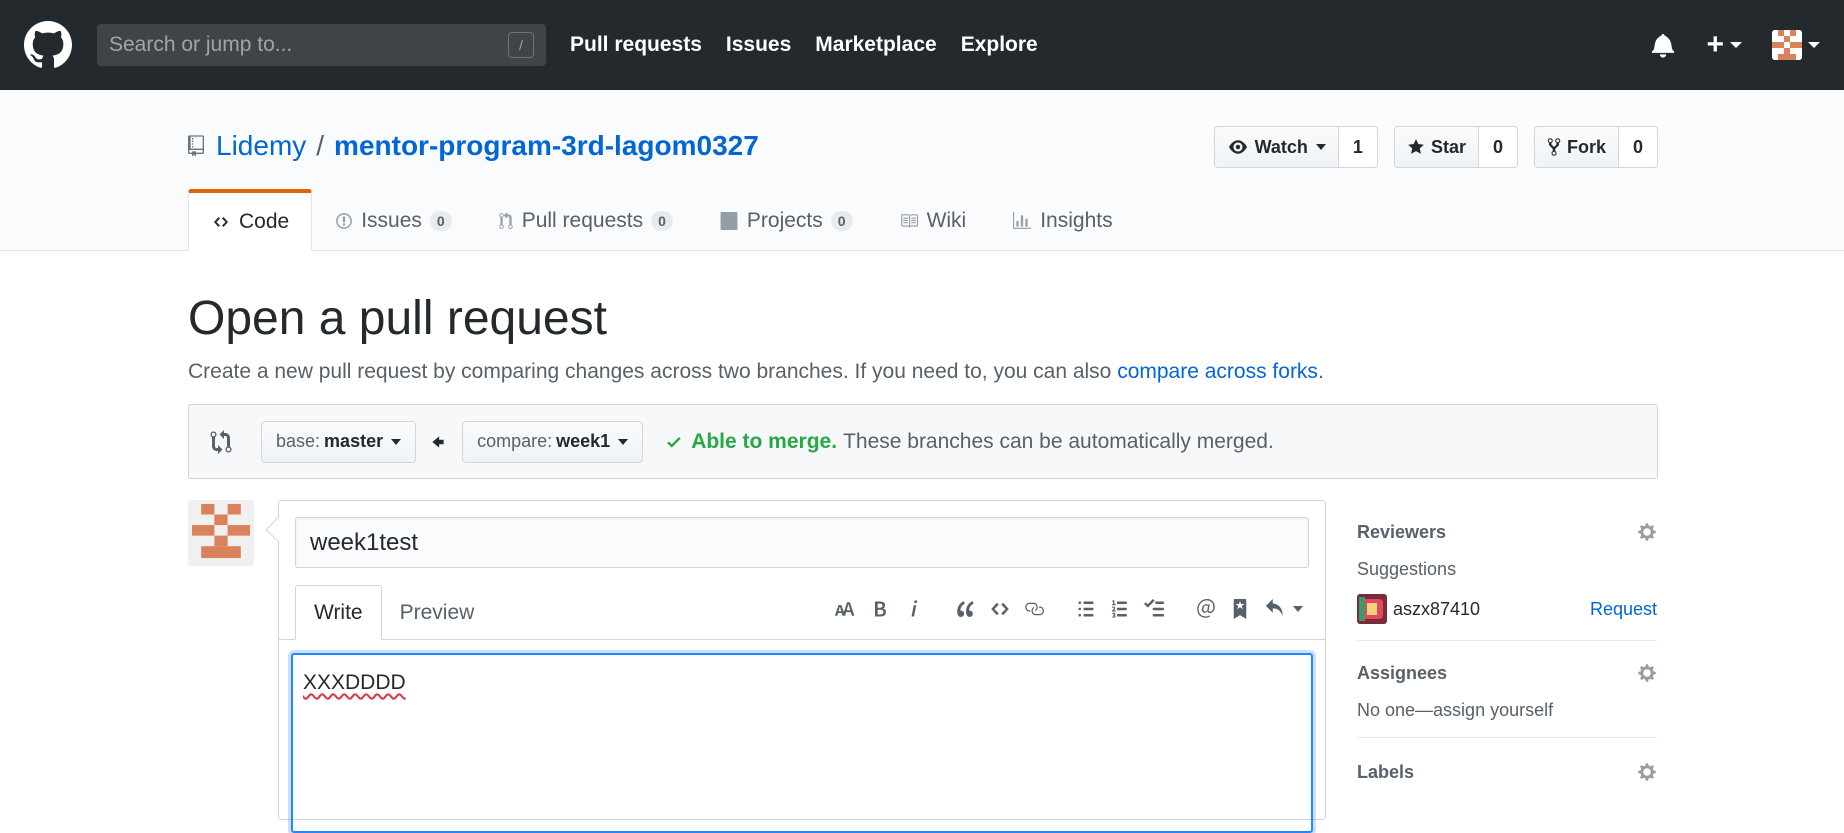 Image resolution: width=1844 pixels, height=833 pixels. I want to click on pr-title-input, so click(802, 542).